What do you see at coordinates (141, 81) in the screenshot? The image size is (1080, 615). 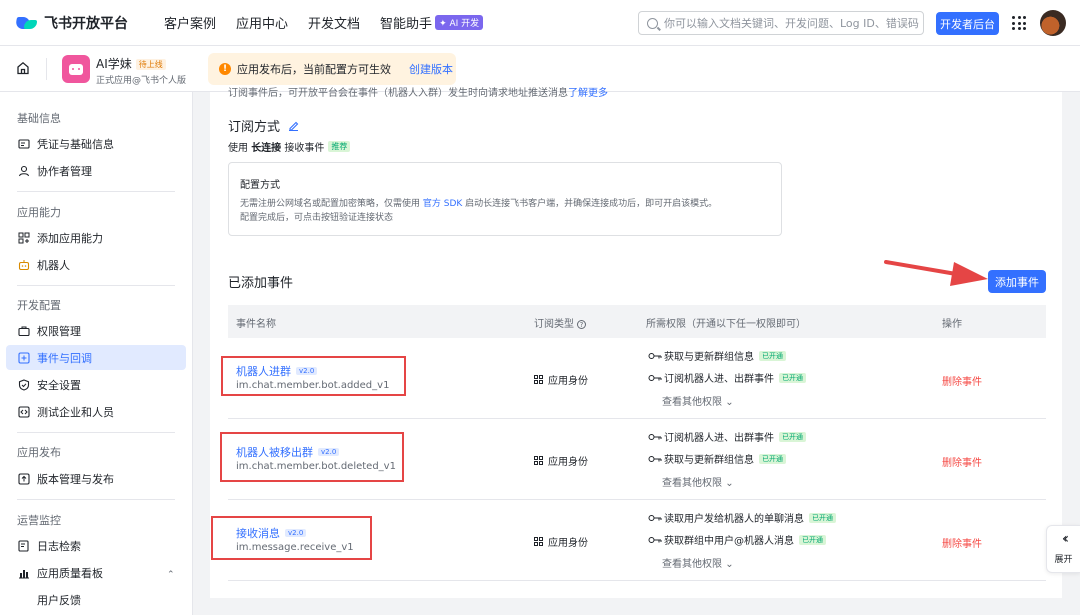 I see `app-subtitle: 正式应用@飞书个人版` at bounding box center [141, 81].